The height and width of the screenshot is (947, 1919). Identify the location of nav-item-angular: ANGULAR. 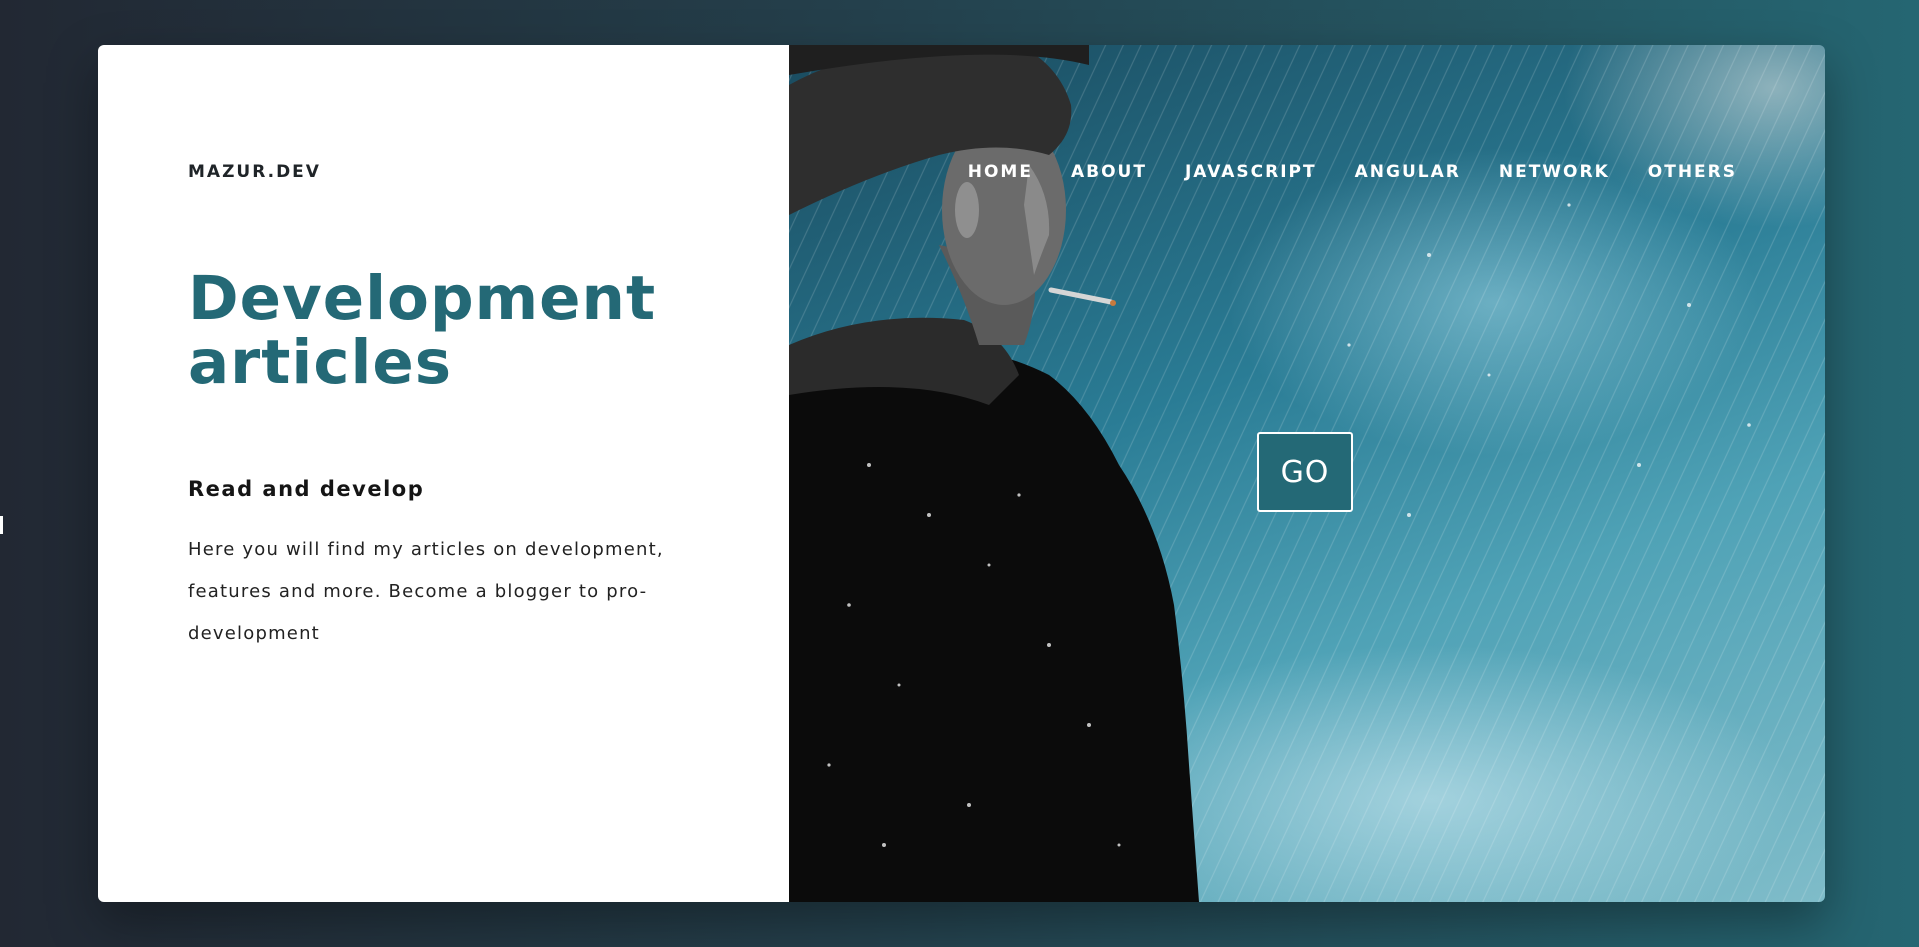
(1408, 172).